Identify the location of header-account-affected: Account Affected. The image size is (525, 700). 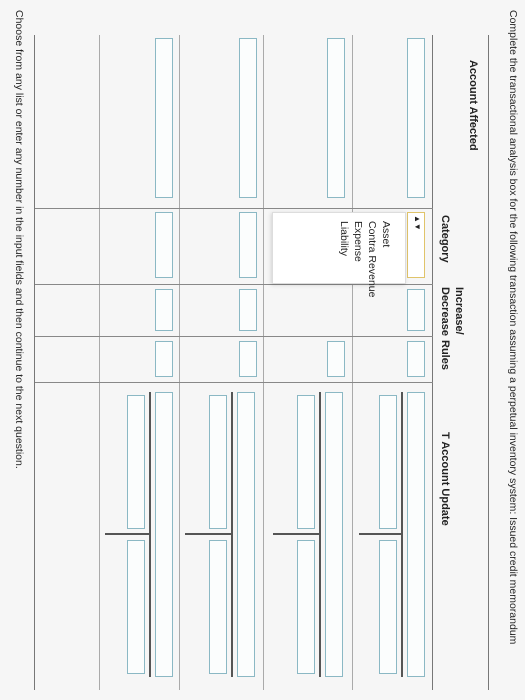
(473, 105).